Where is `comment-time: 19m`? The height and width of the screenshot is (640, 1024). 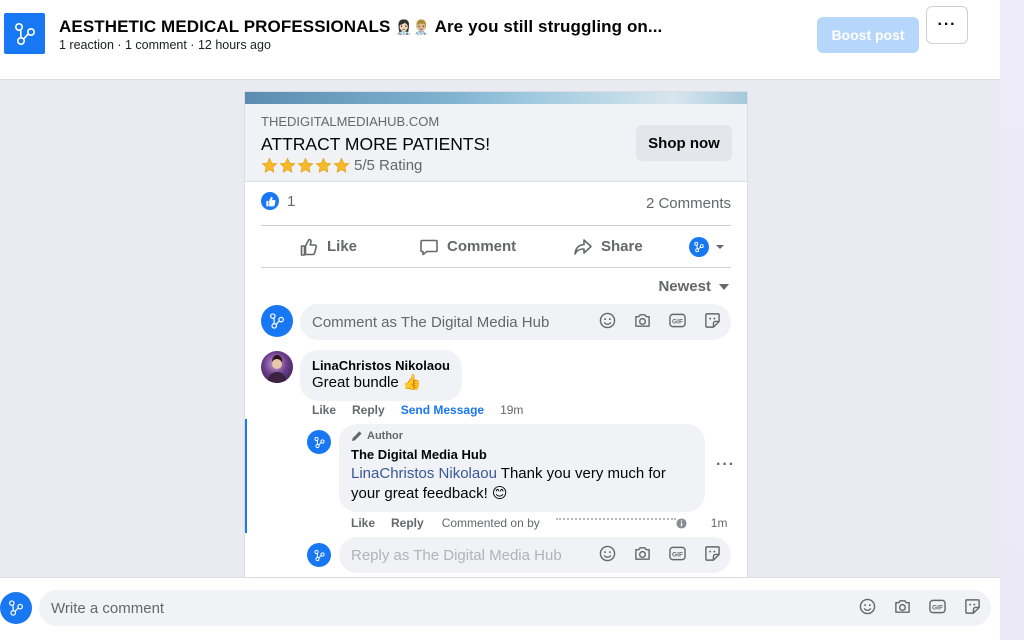 comment-time: 19m is located at coordinates (511, 410).